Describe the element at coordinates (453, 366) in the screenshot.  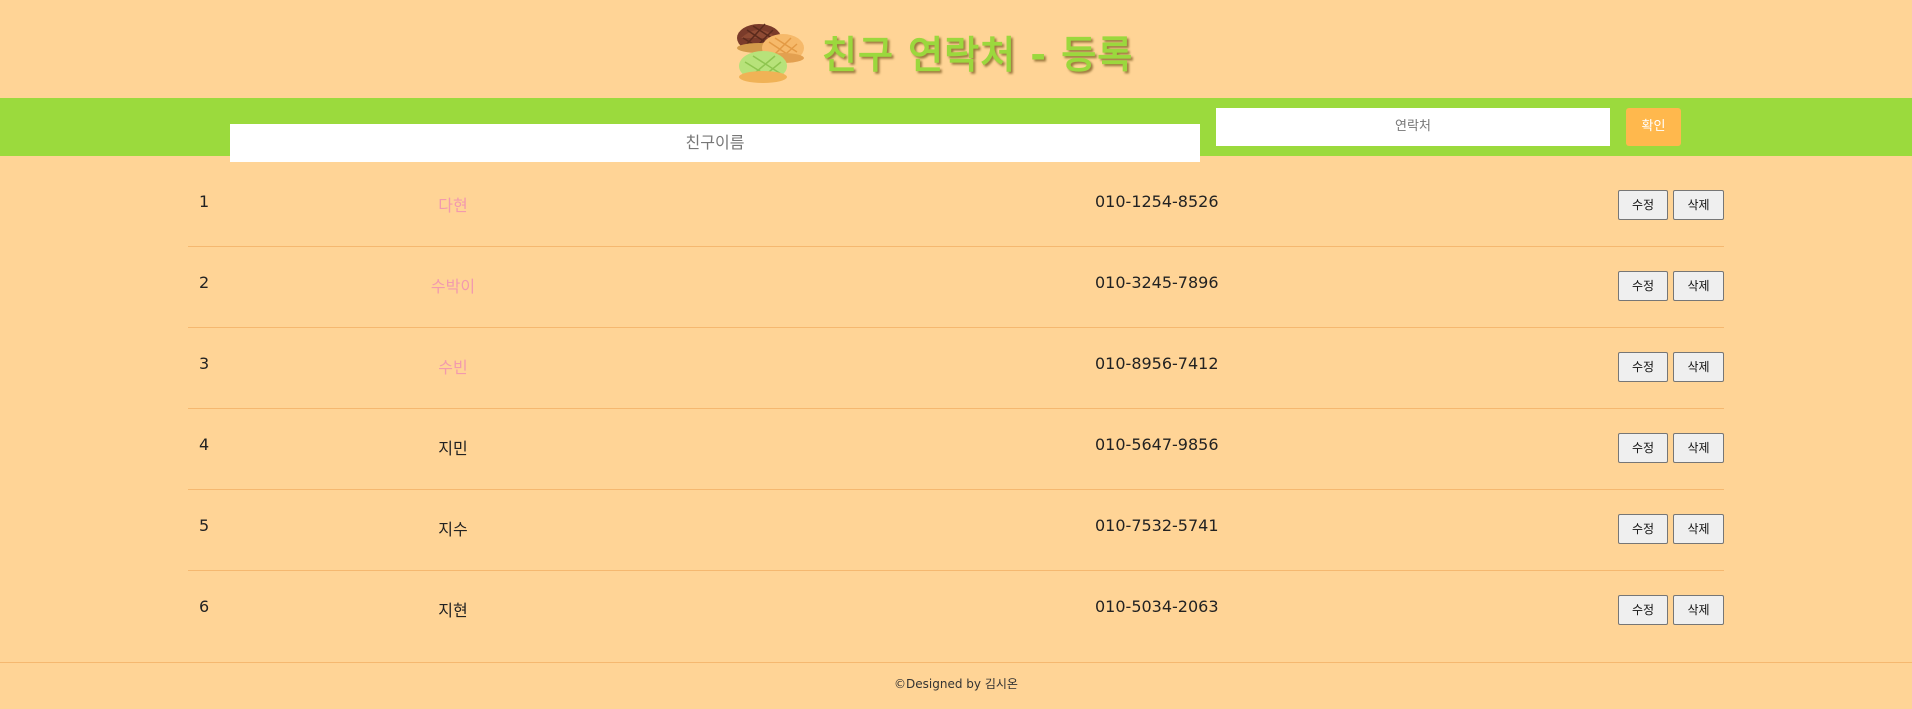
I see `friend-name: 수빈` at that location.